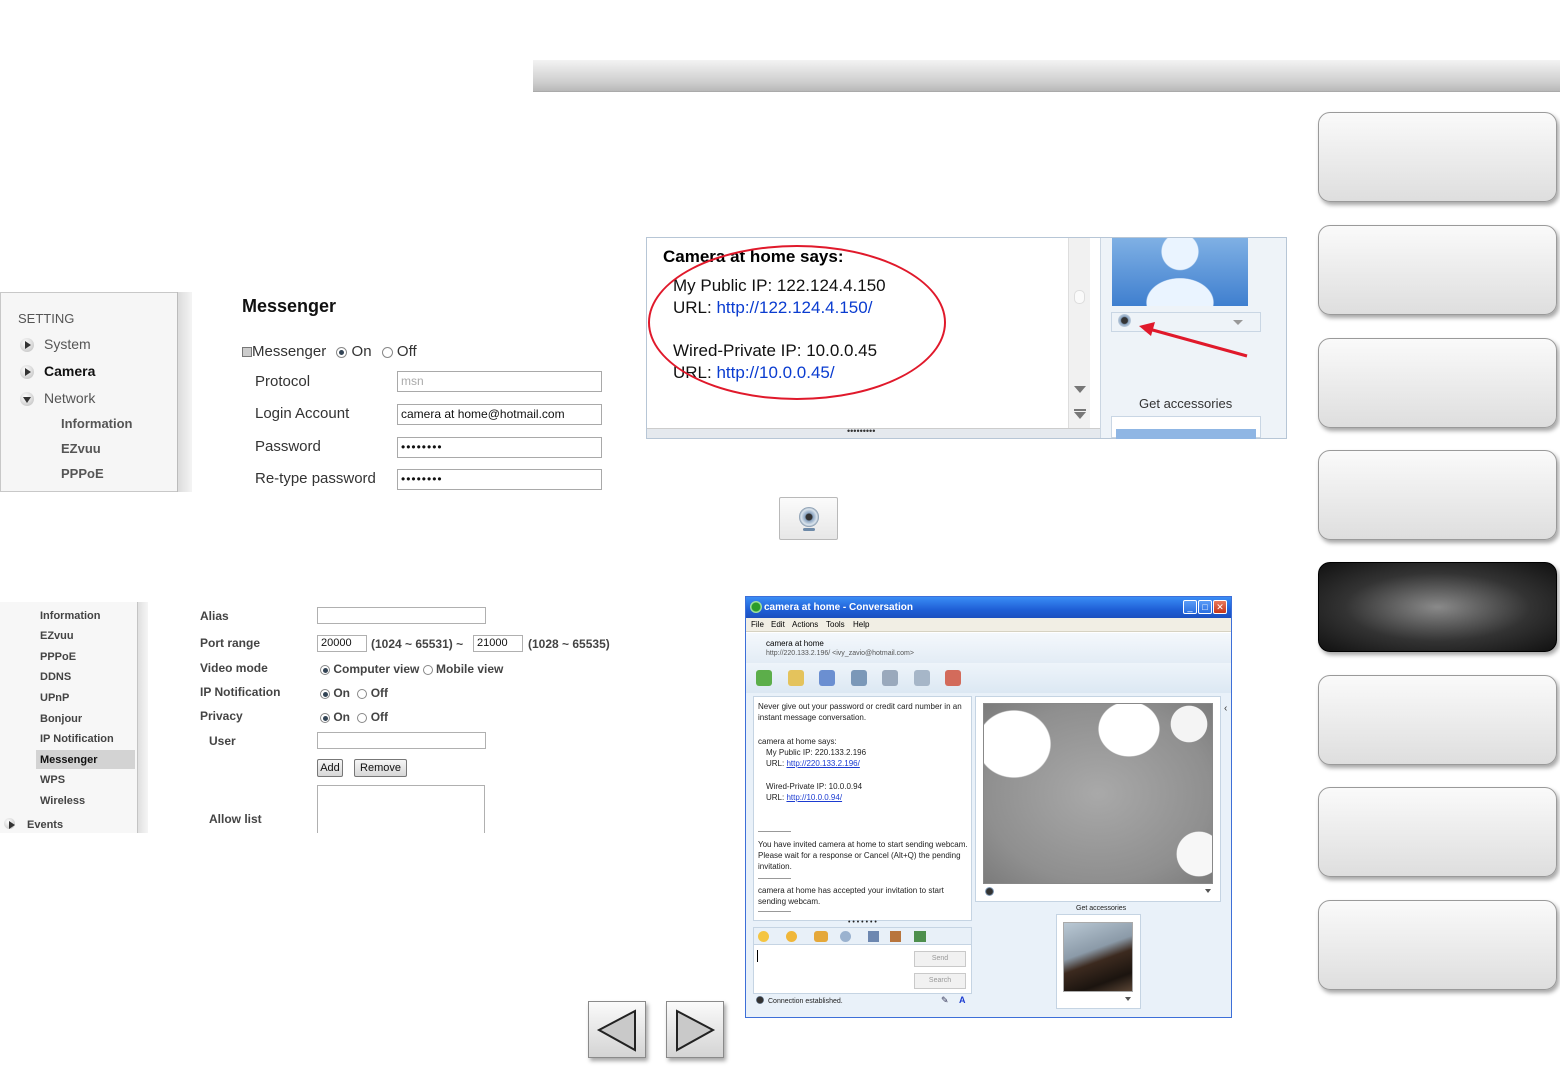 This screenshot has height=1080, width=1560. Describe the element at coordinates (791, 936) in the screenshot. I see `wink-icon` at that location.